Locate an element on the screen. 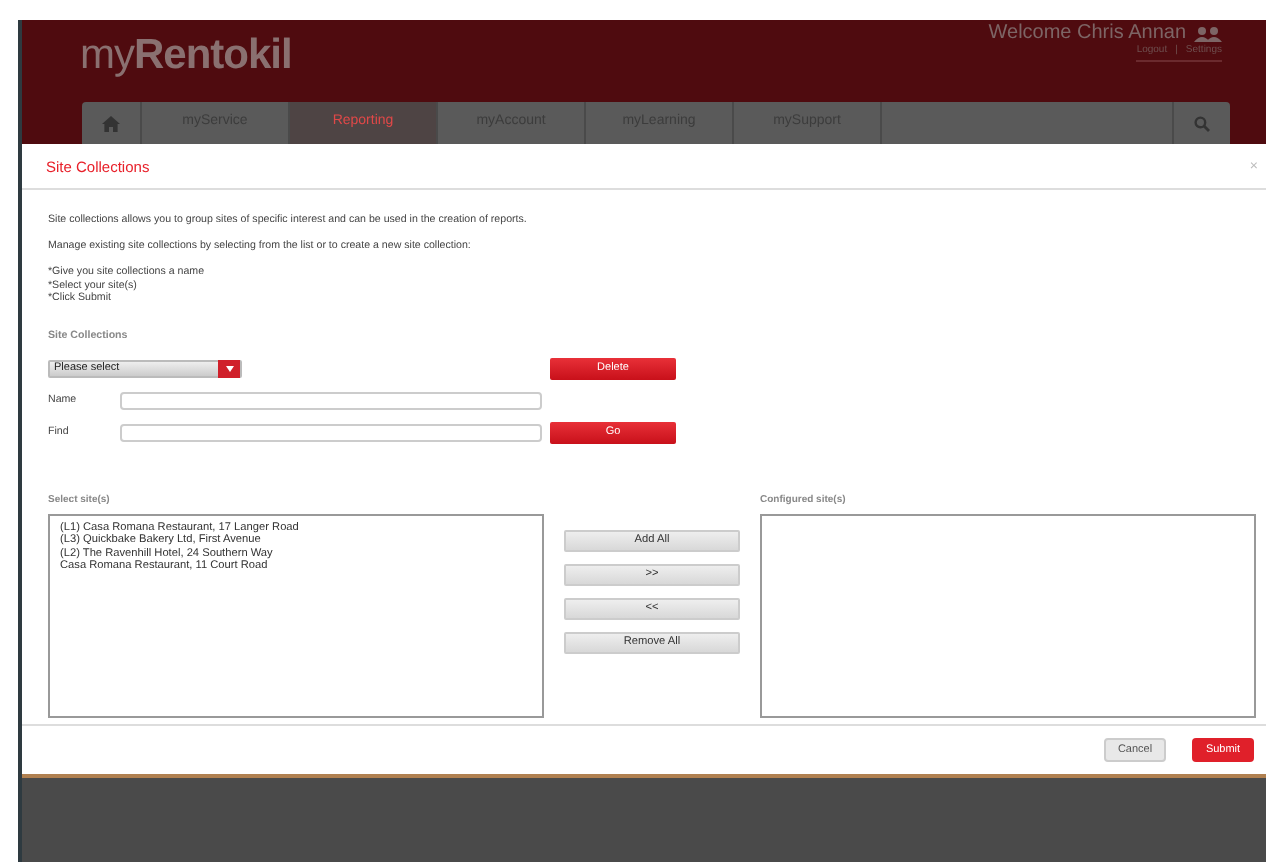  caret-icon is located at coordinates (229, 368).